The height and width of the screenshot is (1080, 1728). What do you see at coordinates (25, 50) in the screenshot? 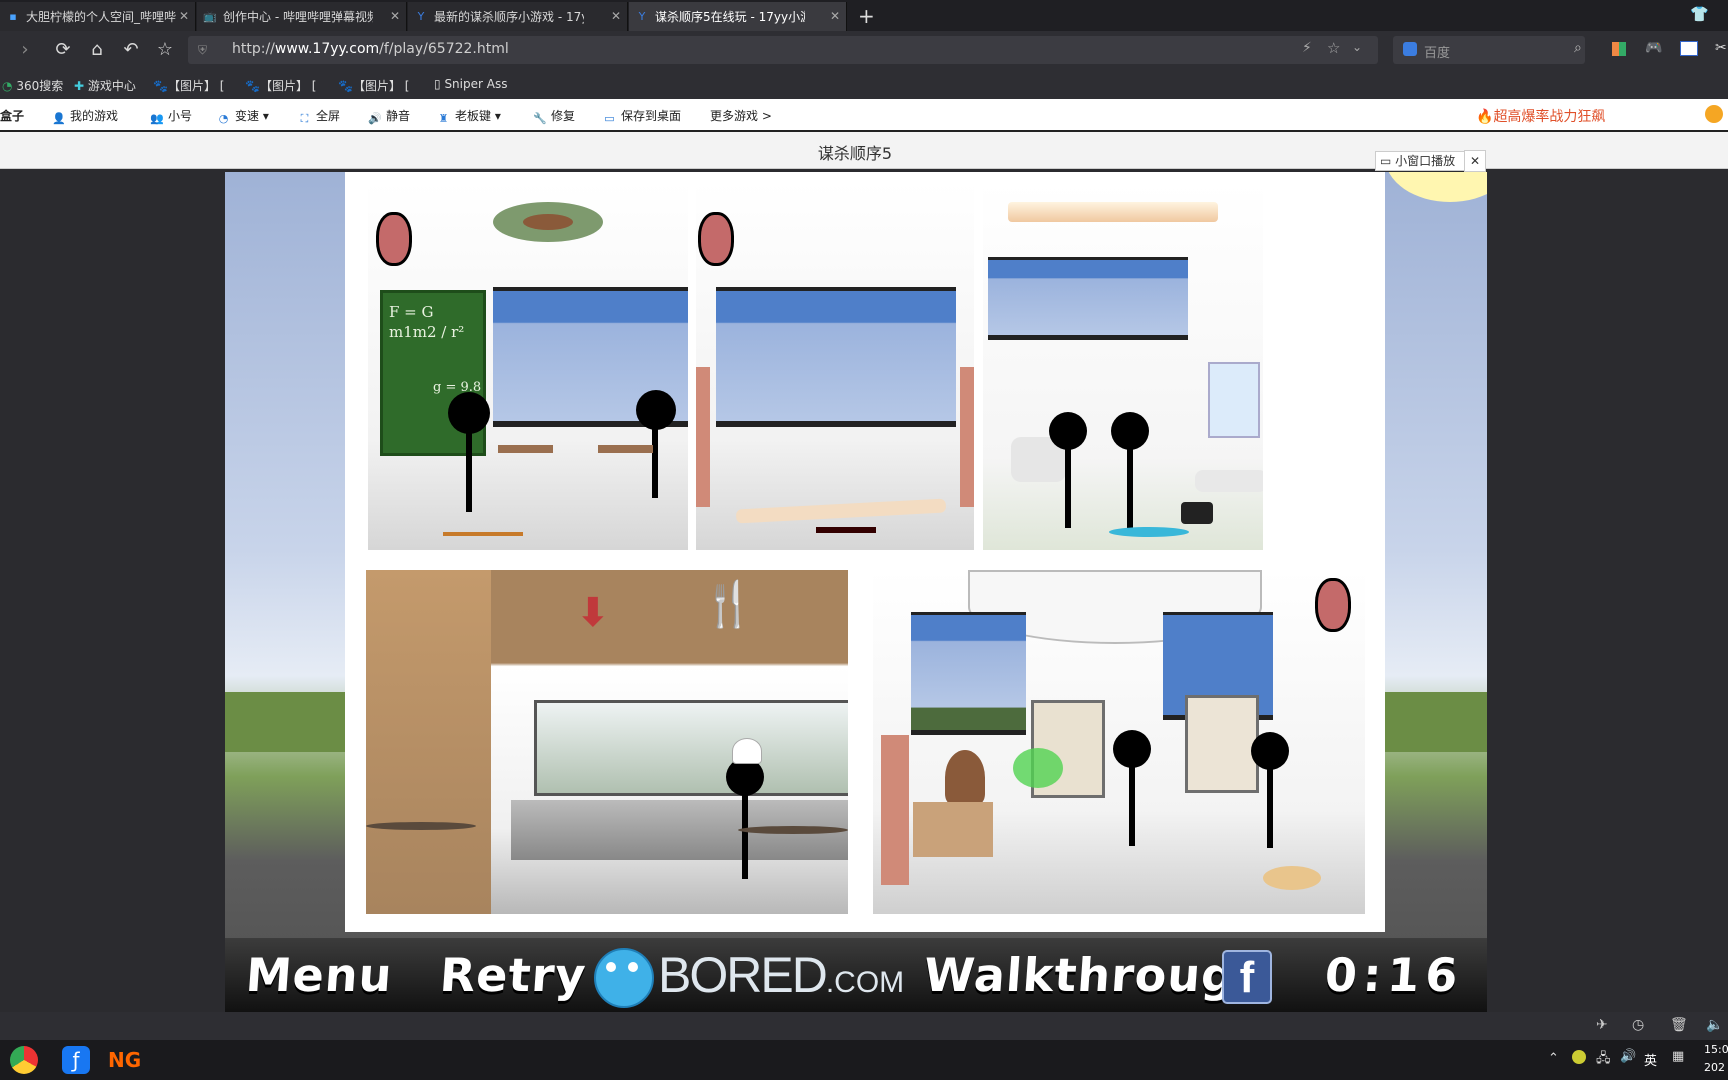
I see `forward-icon: ›` at bounding box center [25, 50].